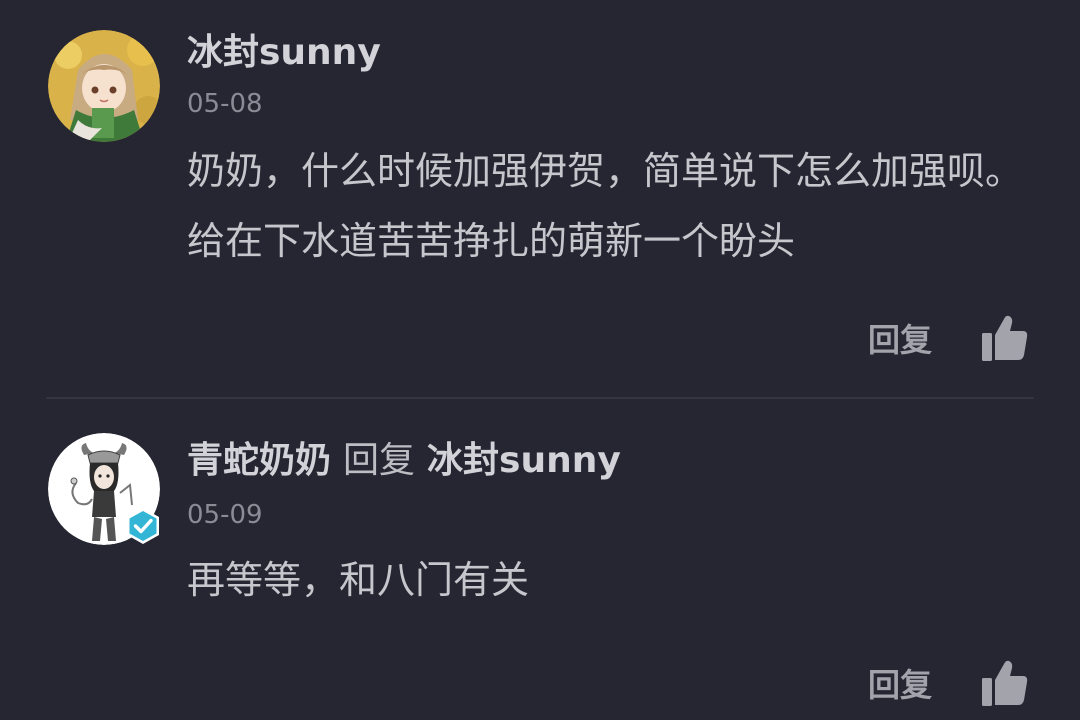 The image size is (1080, 720). Describe the element at coordinates (225, 515) in the screenshot. I see `comment-date: 05-09` at that location.